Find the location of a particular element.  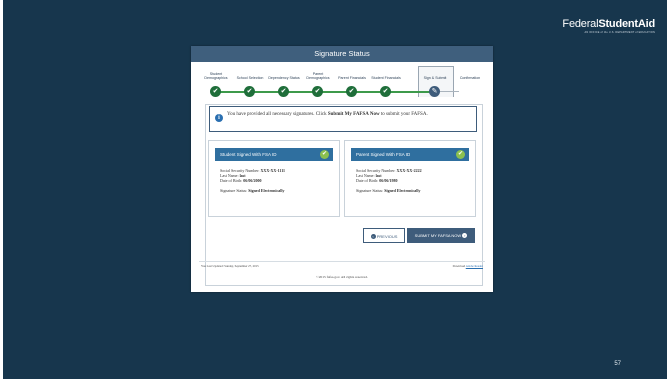

ssn-value: XXX-XX-1111 is located at coordinates (272, 170).